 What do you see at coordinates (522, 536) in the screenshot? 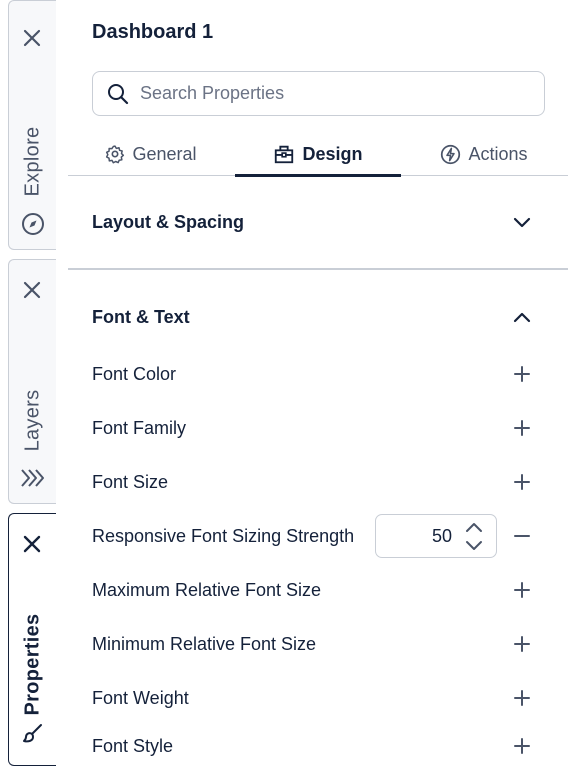
I see `minus-icon` at bounding box center [522, 536].